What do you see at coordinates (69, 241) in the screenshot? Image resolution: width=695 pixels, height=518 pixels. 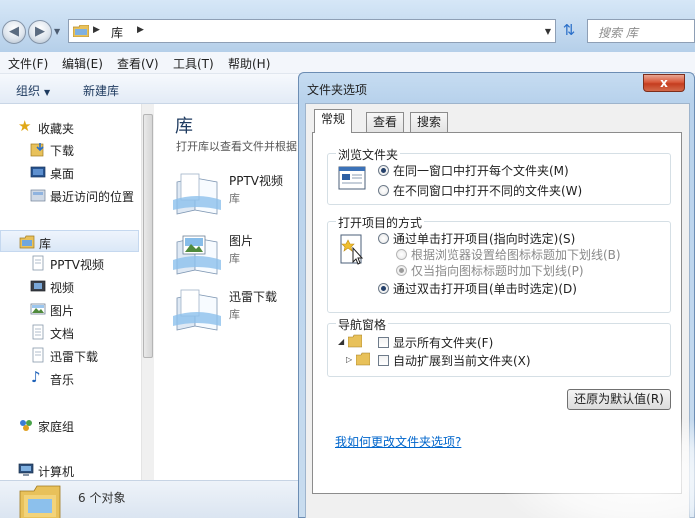 I see `sidebar-item-libraries: 库` at bounding box center [69, 241].